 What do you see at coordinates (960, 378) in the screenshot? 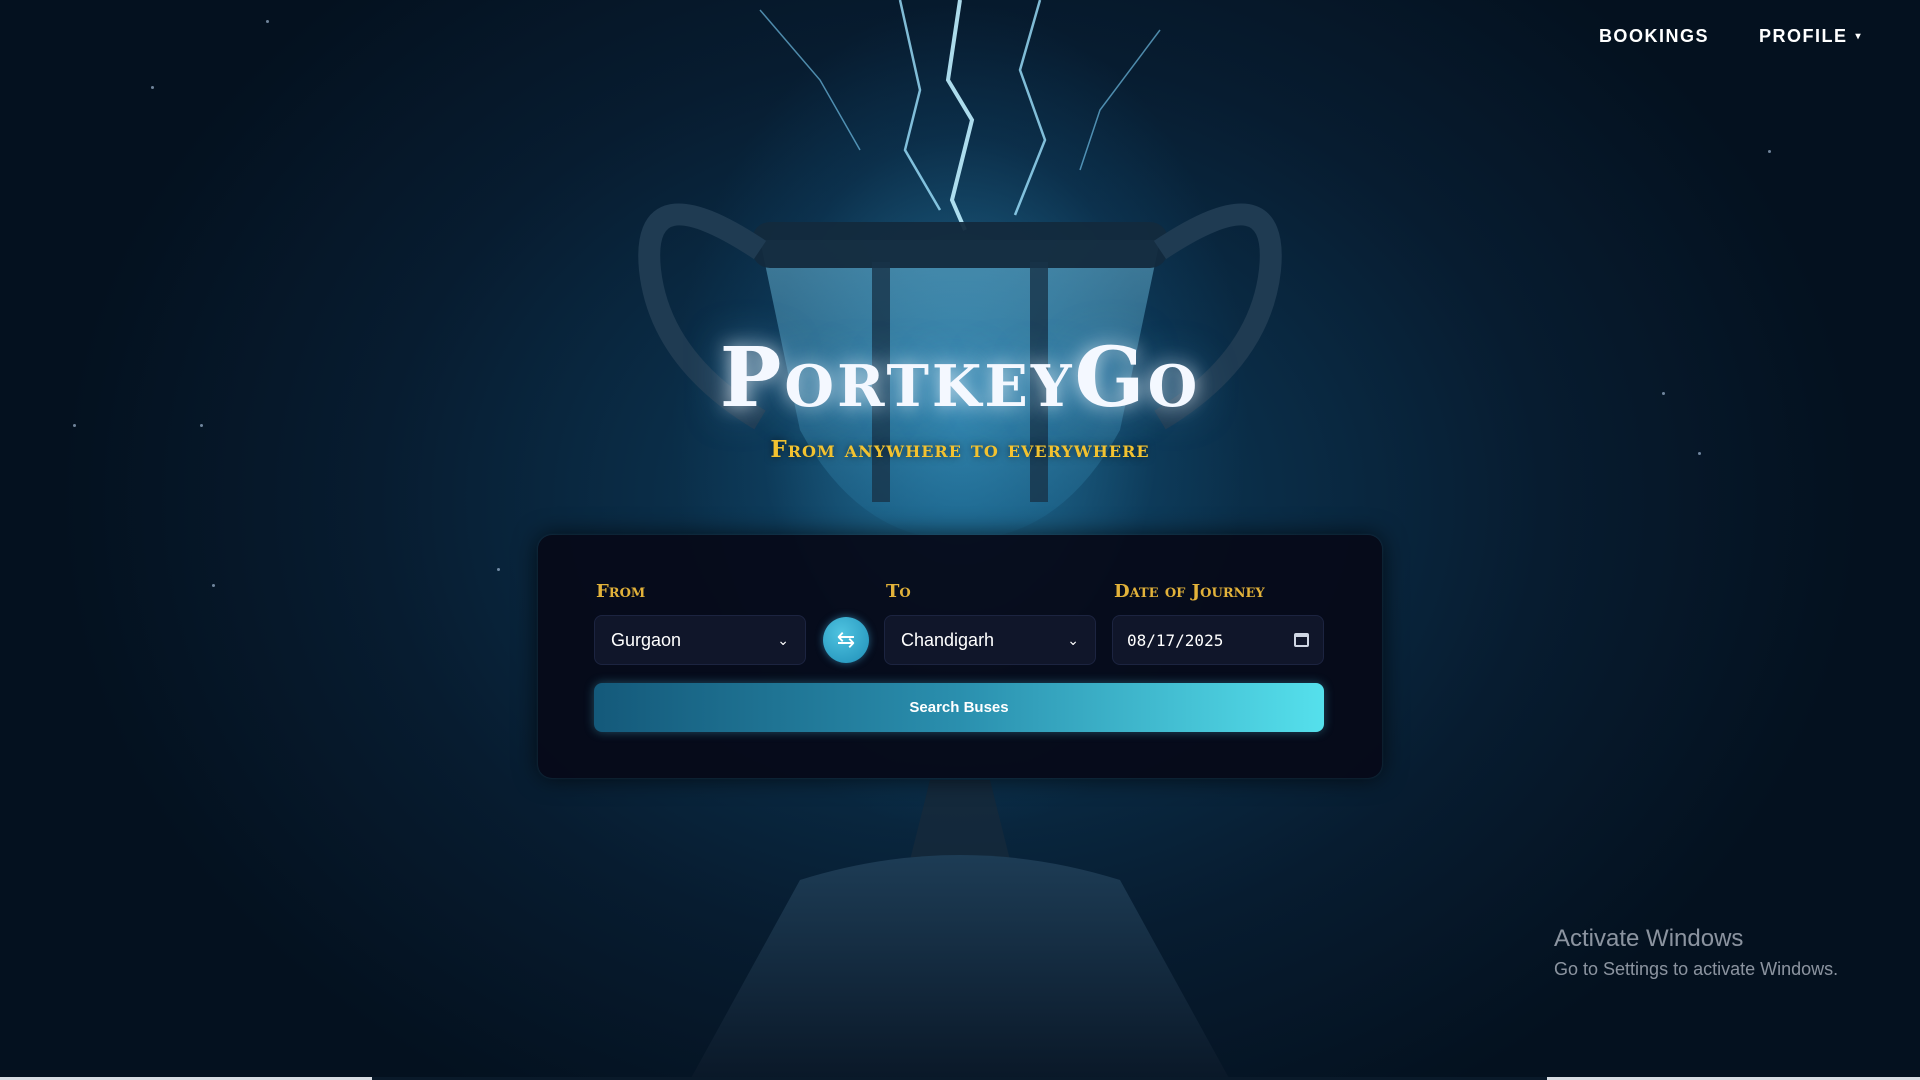
I see `site-title: PortkeyGo` at bounding box center [960, 378].